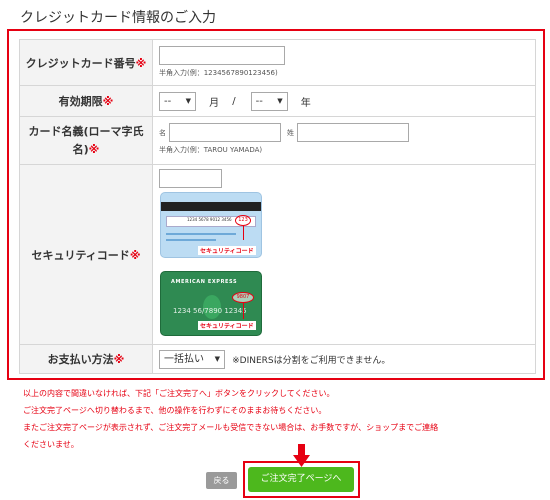  I want to click on payment-row: お支払い方法※ 一括払い ▼ ※DINERSは分割をご利用できません。, so click(277, 359).